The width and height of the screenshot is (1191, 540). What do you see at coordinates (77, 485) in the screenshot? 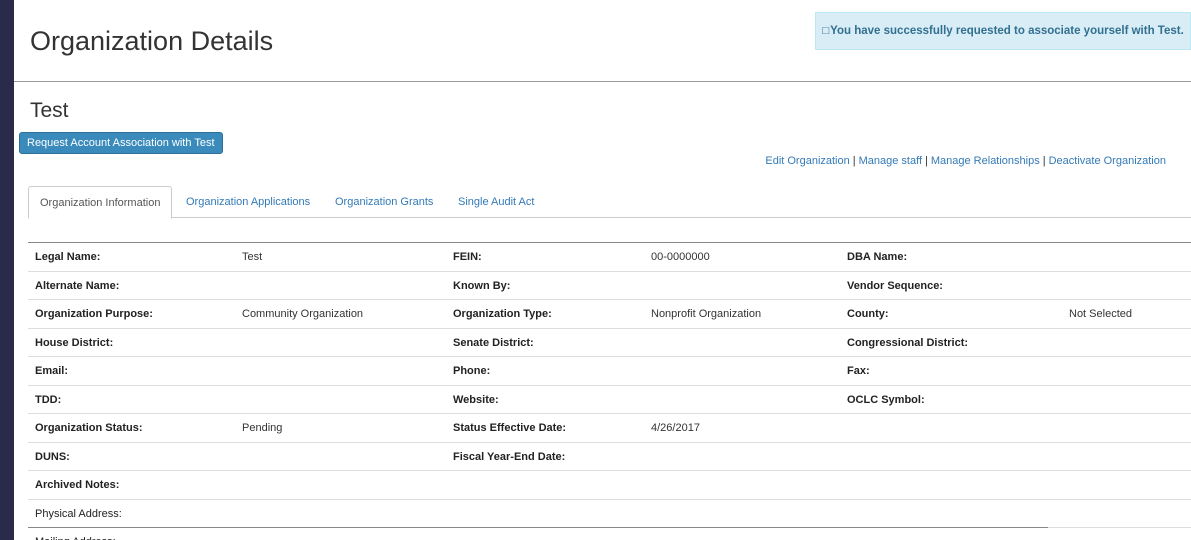
I see `field-label: Archived Notes:` at bounding box center [77, 485].